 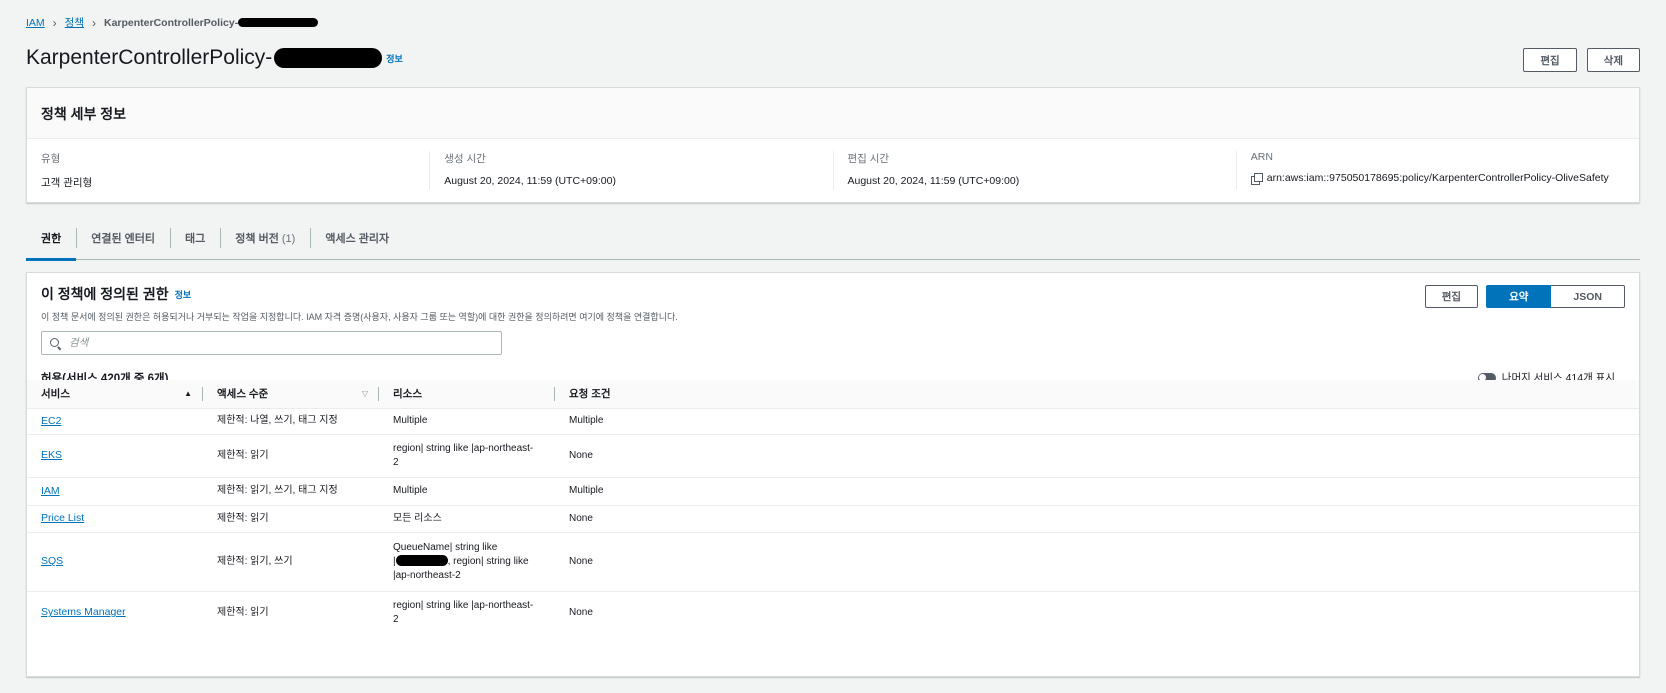 I want to click on search-icon, so click(x=55, y=343).